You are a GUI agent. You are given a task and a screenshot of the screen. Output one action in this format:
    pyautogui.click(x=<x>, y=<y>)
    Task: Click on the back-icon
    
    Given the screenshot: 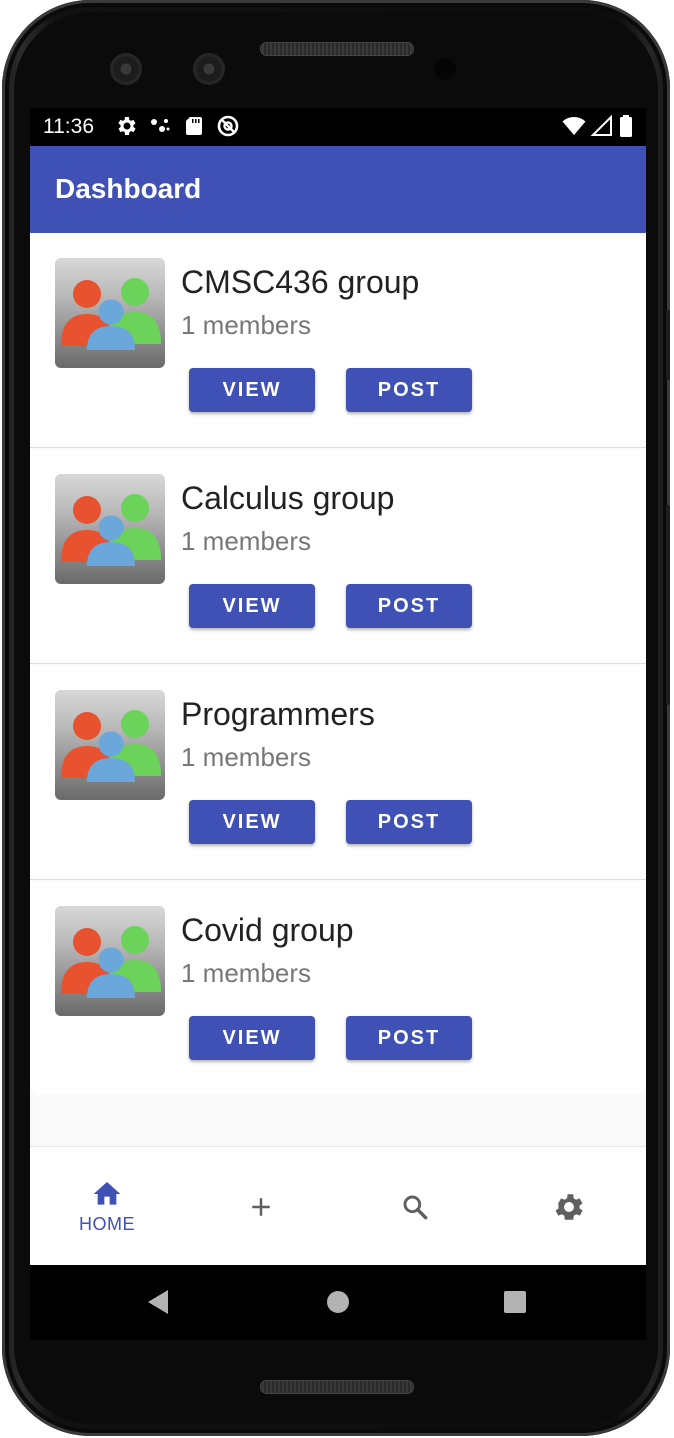 What is the action you would take?
    pyautogui.click(x=159, y=1302)
    